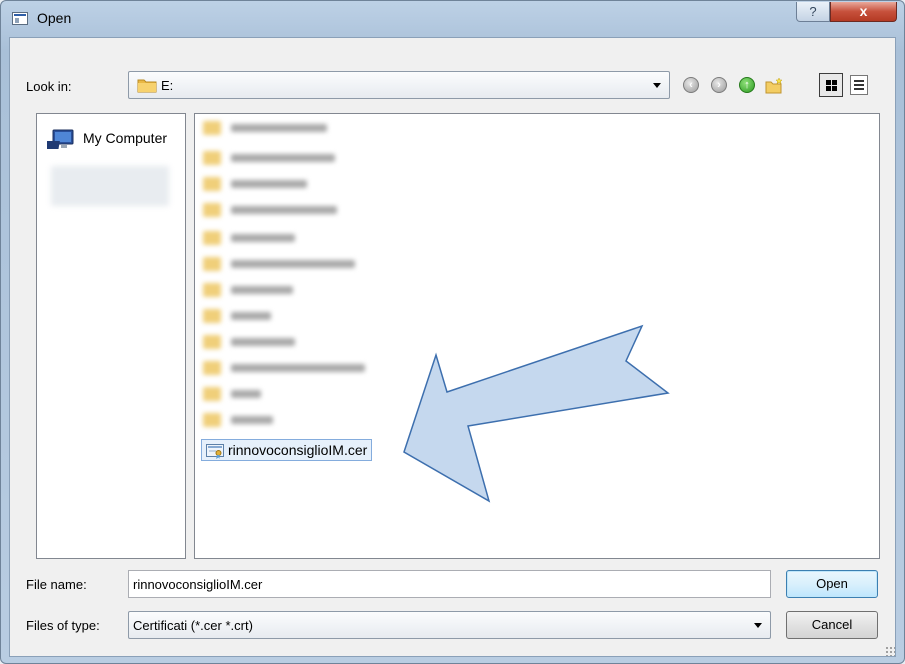  I want to click on file-name-field, so click(449, 584).